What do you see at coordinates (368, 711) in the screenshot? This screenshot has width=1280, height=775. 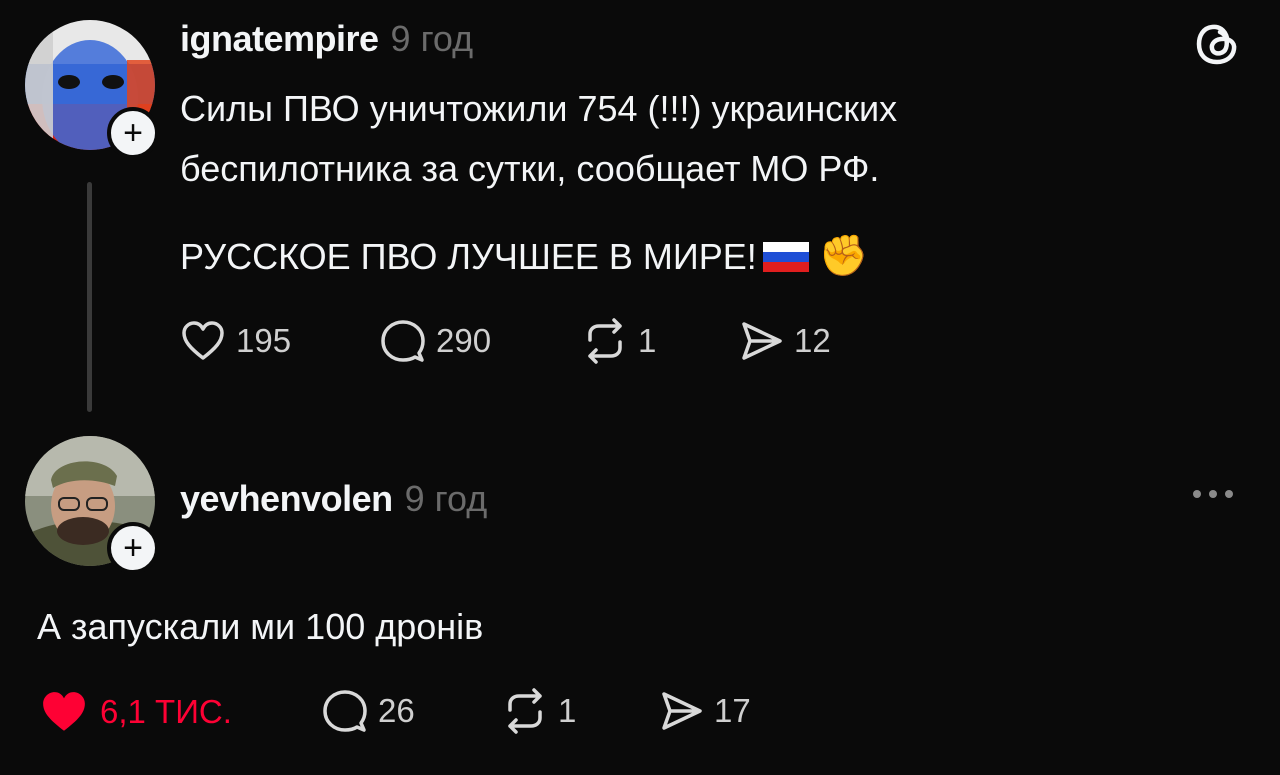 I see `reply-reply-button: 26` at bounding box center [368, 711].